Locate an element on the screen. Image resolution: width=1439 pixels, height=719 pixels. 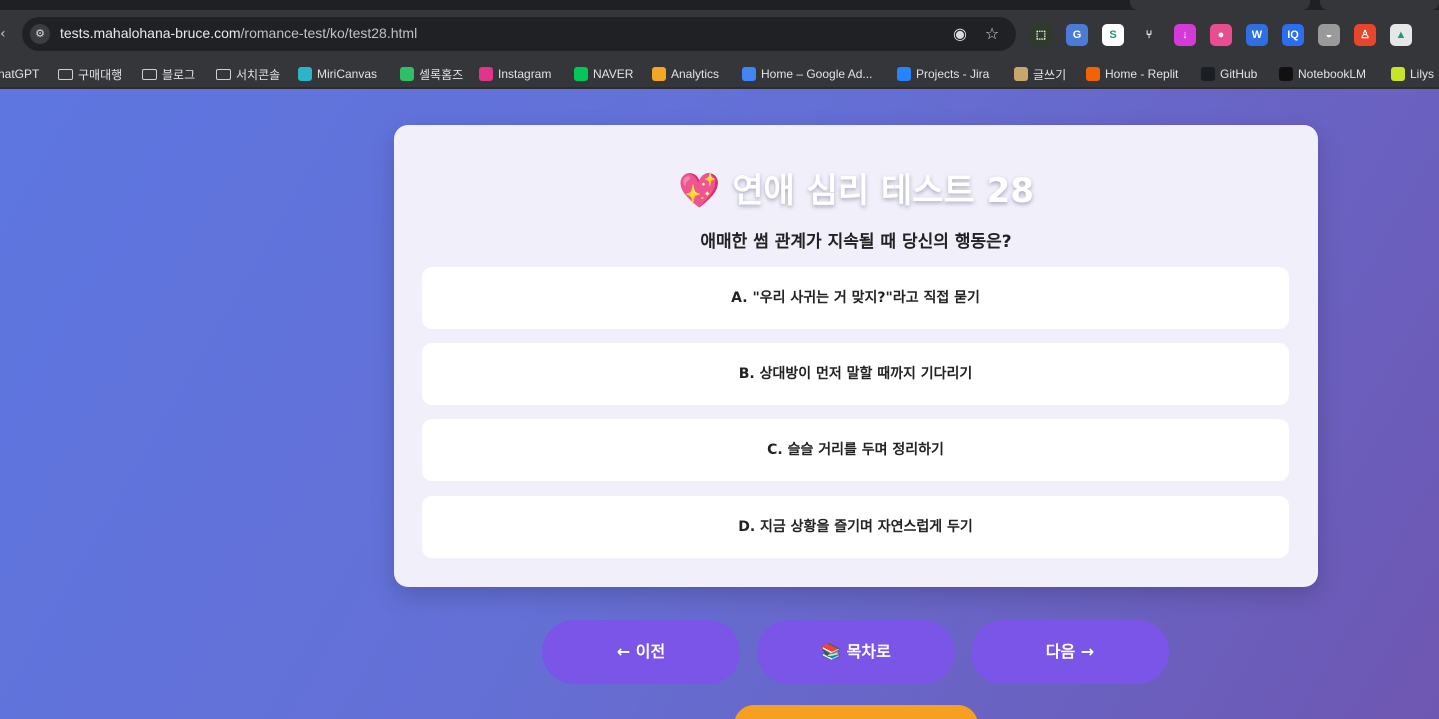
bookmark-label: 블로그 is located at coordinates (179, 74).